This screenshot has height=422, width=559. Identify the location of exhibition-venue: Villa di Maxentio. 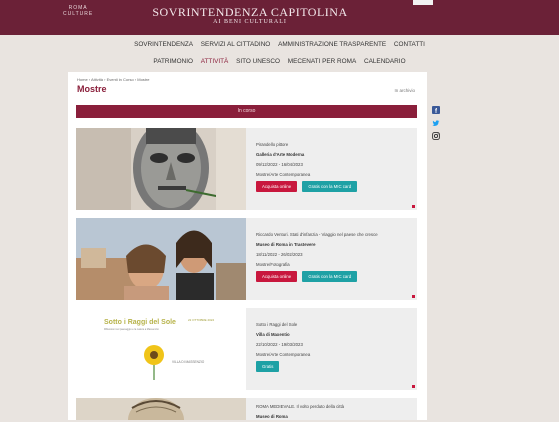
(283, 335).